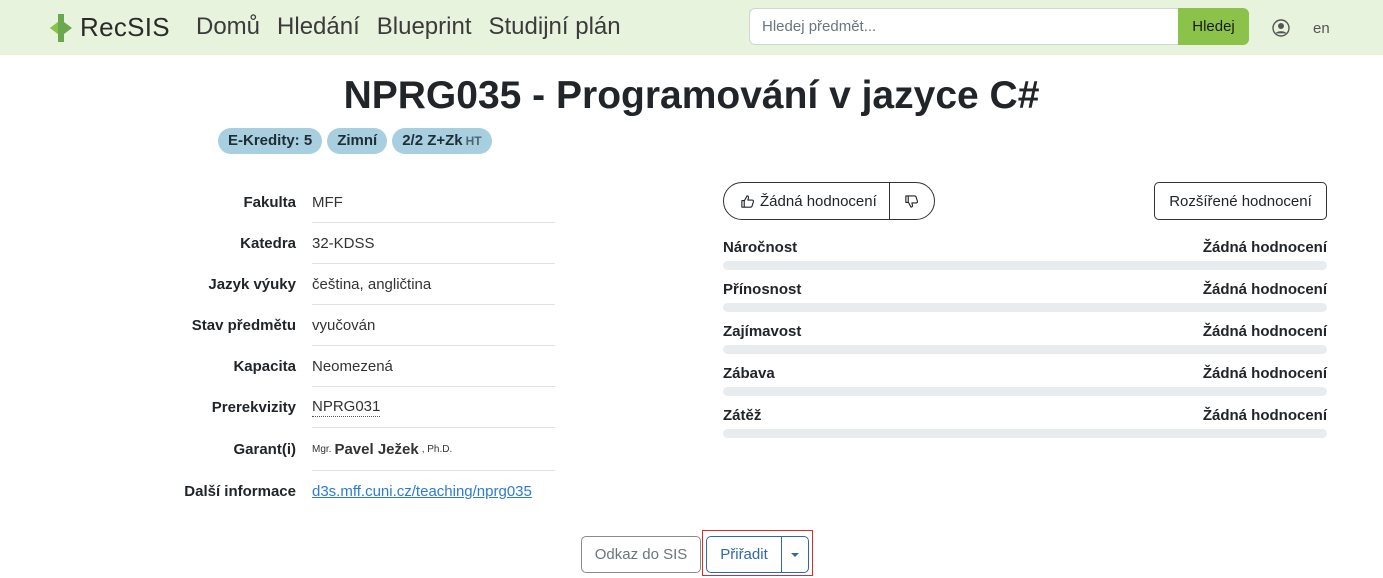 The image size is (1383, 578). What do you see at coordinates (376, 449) in the screenshot?
I see `guarantor-name: Pavel Ježek` at bounding box center [376, 449].